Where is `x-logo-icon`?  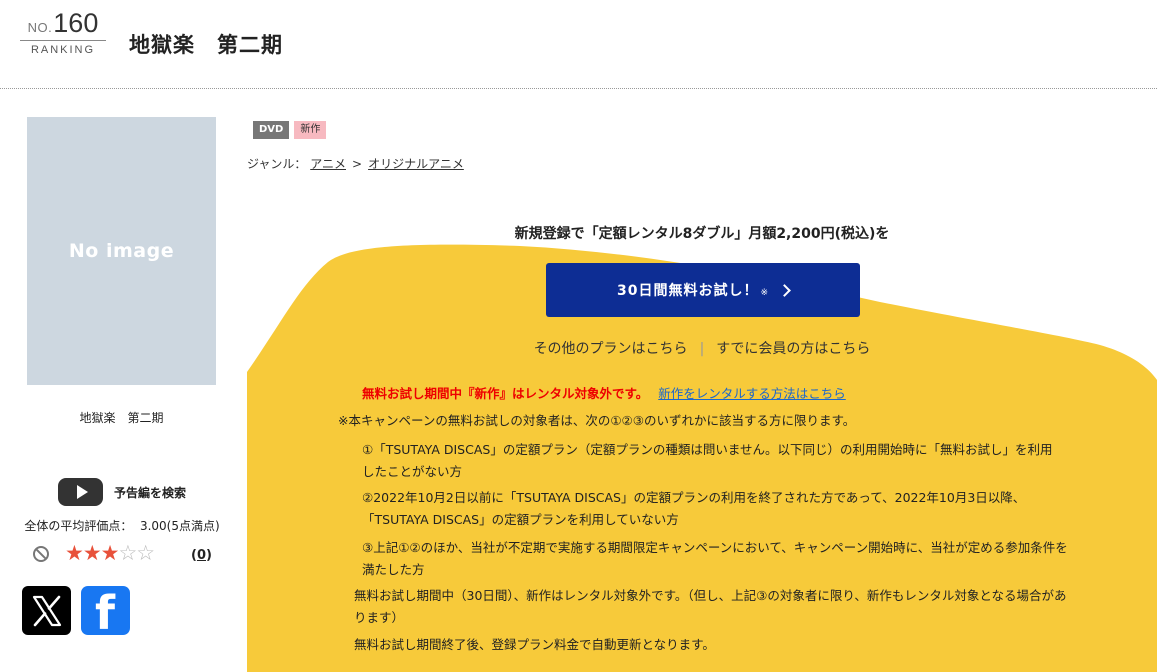
x-logo-icon is located at coordinates (46, 610).